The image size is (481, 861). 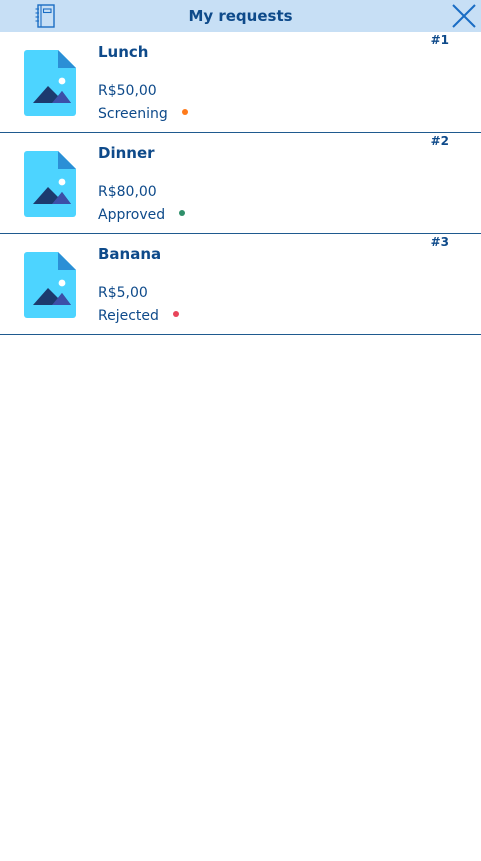 What do you see at coordinates (123, 52) in the screenshot?
I see `request-name: Lunch` at bounding box center [123, 52].